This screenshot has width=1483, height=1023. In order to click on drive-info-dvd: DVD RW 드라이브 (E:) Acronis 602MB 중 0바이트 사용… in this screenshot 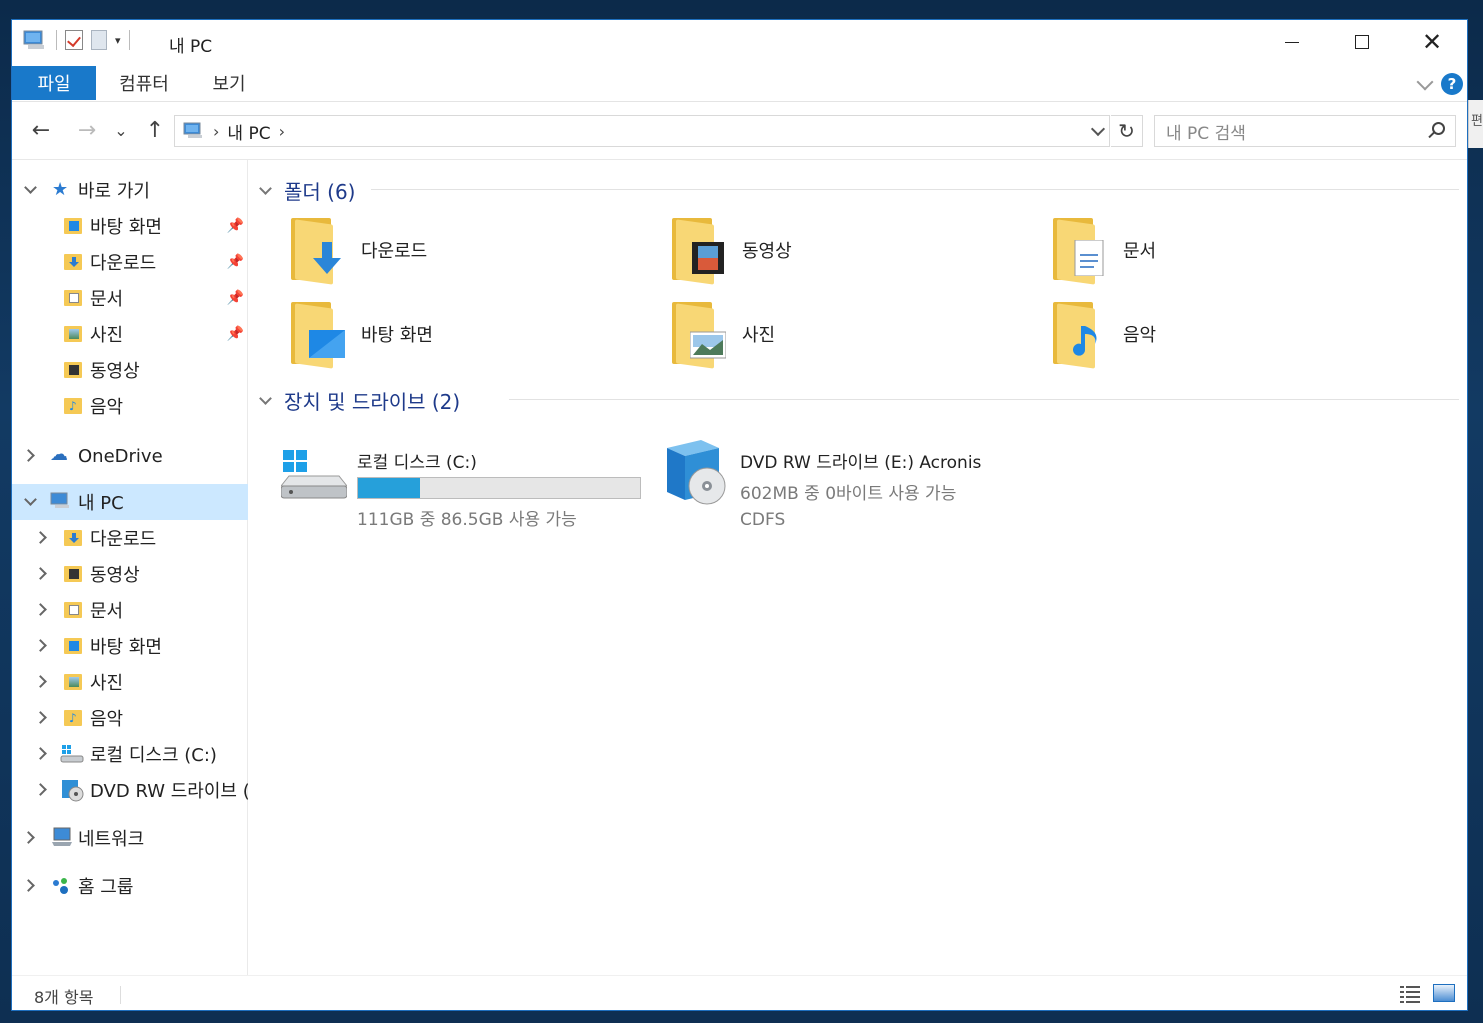, I will do `click(860, 489)`.